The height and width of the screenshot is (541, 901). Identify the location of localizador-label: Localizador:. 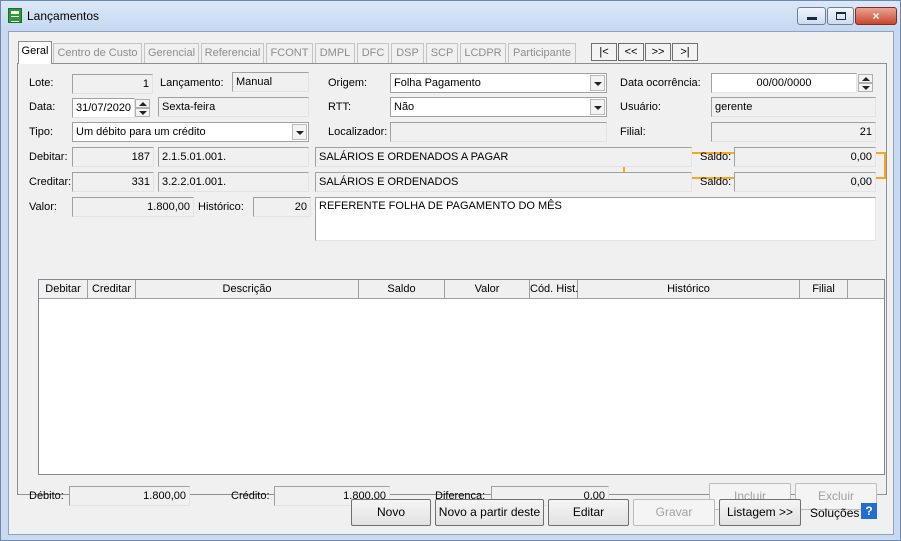
(358, 132).